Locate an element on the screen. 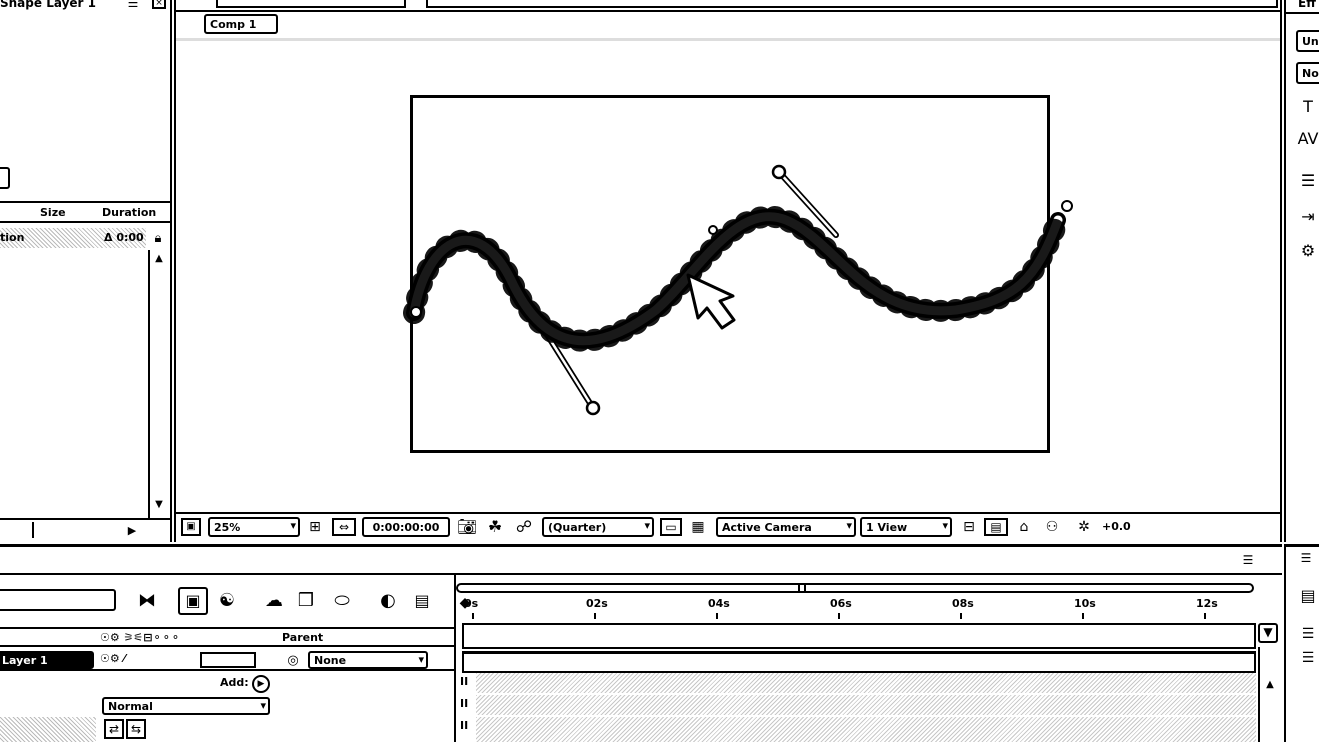 The width and height of the screenshot is (1319, 742). cursor-icon is located at coordinates (711, 301).